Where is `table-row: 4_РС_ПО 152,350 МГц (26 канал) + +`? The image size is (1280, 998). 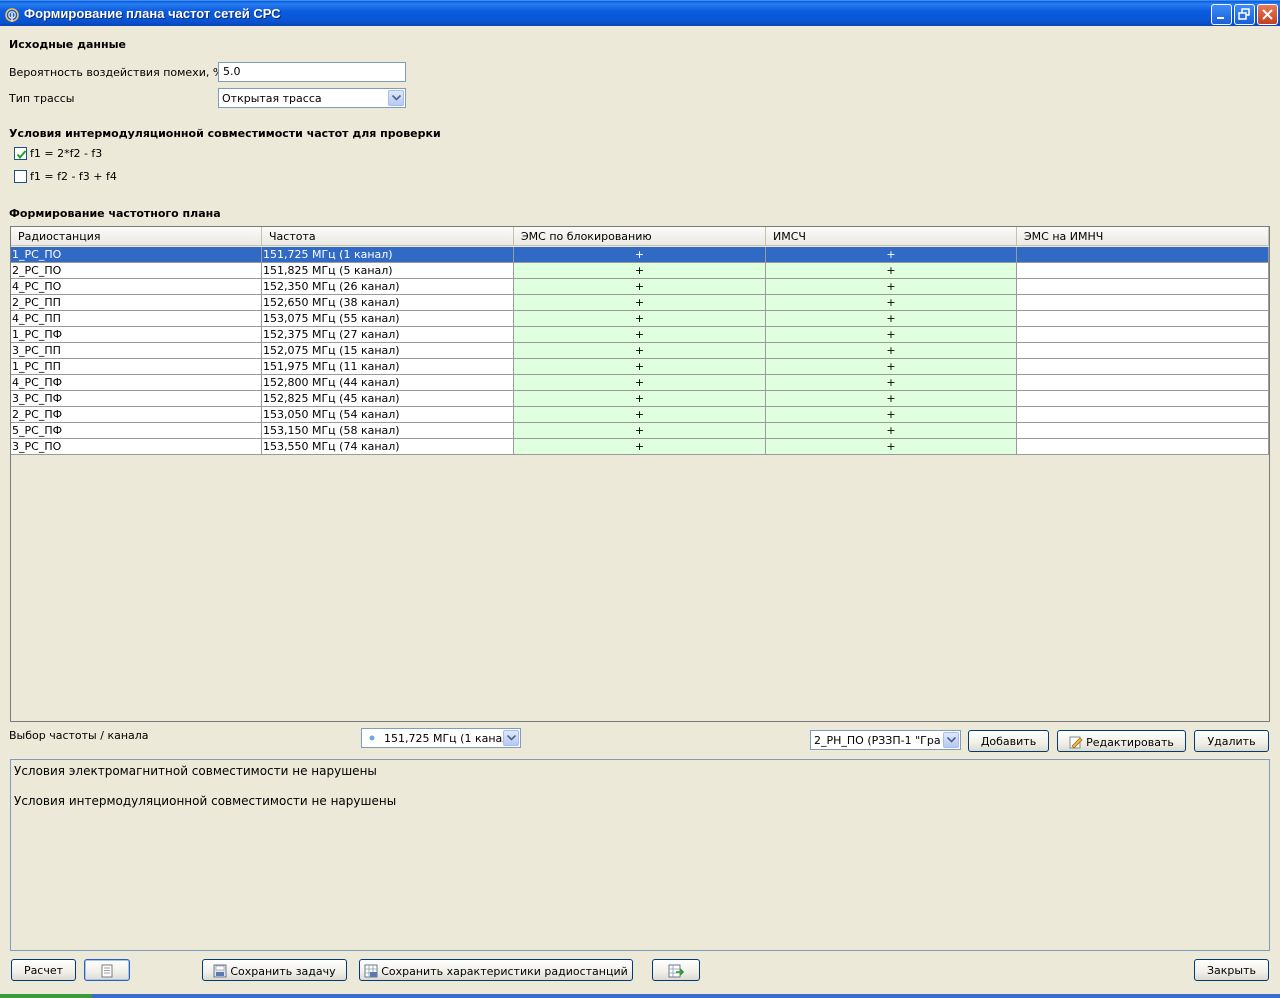 table-row: 4_РС_ПО 152,350 МГц (26 канал) + + is located at coordinates (640, 287).